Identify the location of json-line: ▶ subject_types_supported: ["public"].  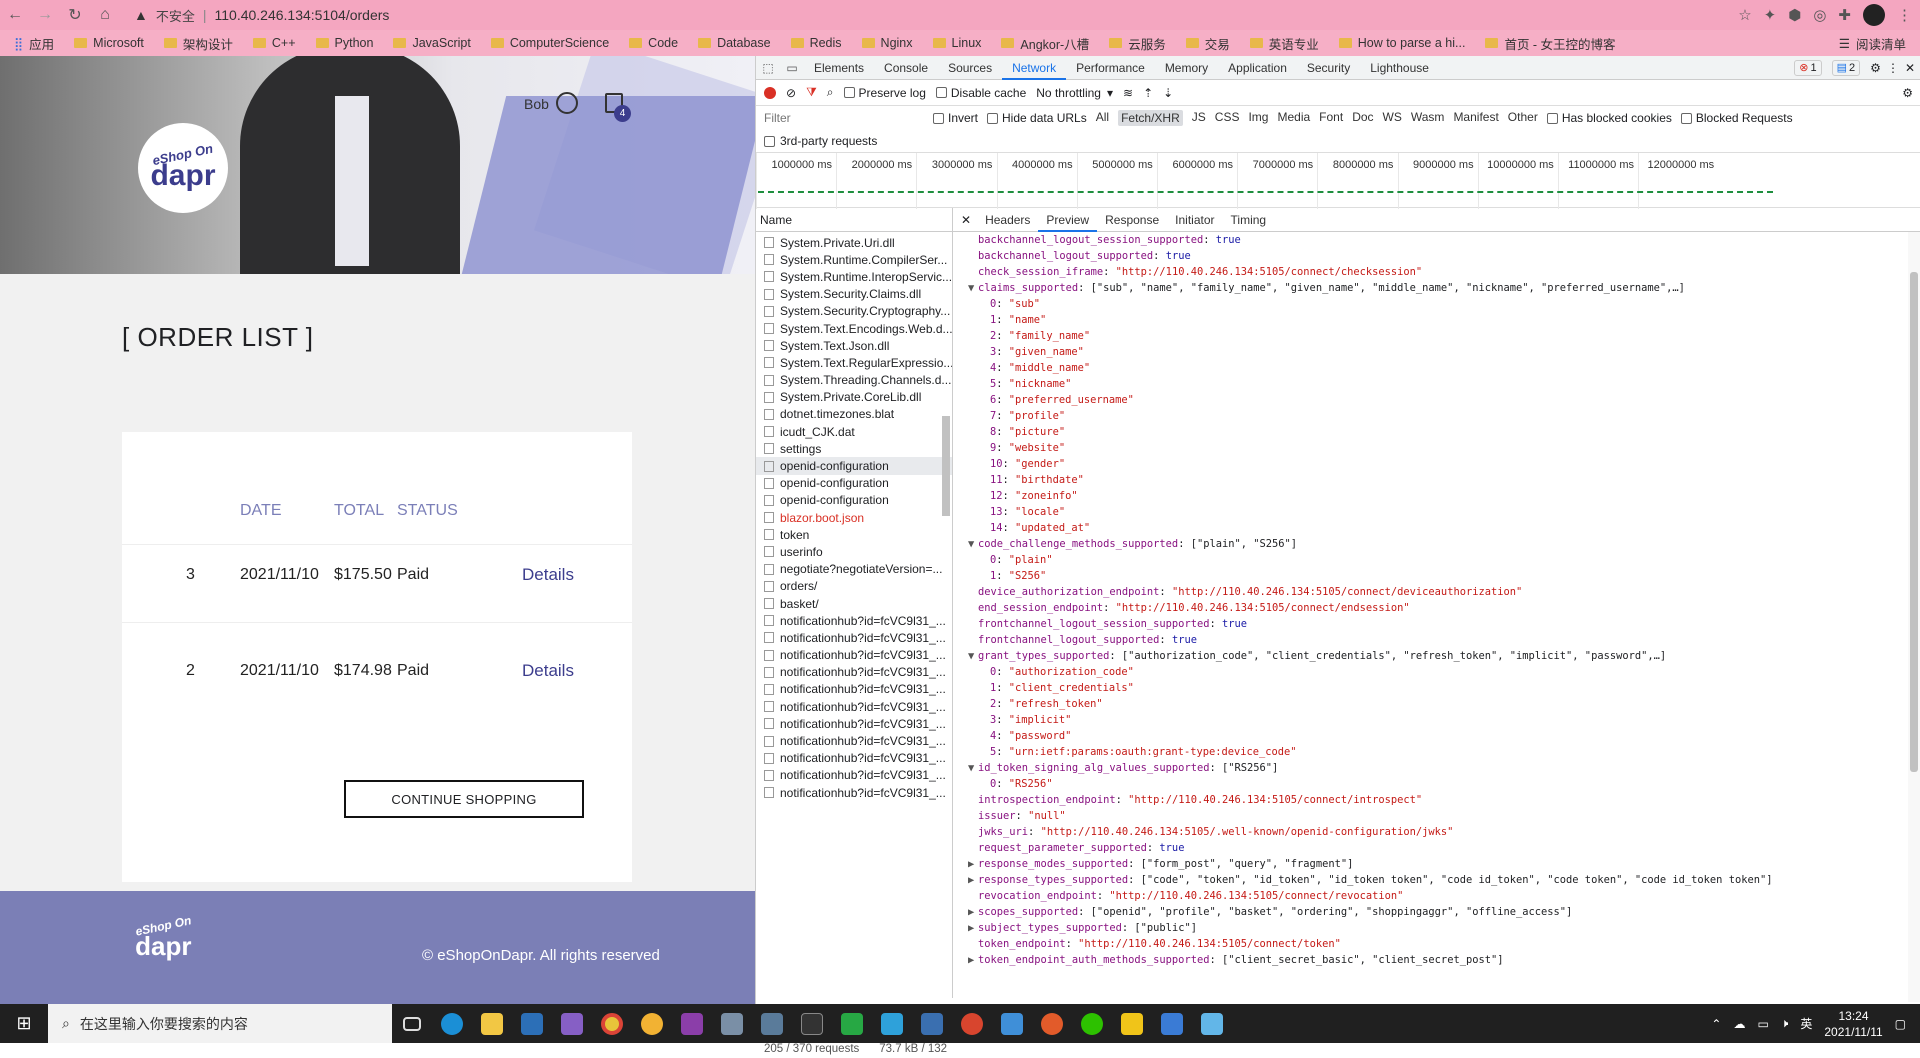
(1444, 928).